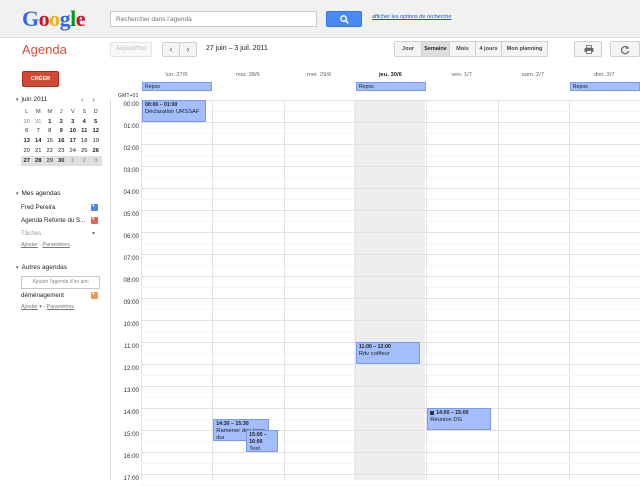 The image size is (640, 486). What do you see at coordinates (390, 75) in the screenshot?
I see `day-header: jeu. 30/6` at bounding box center [390, 75].